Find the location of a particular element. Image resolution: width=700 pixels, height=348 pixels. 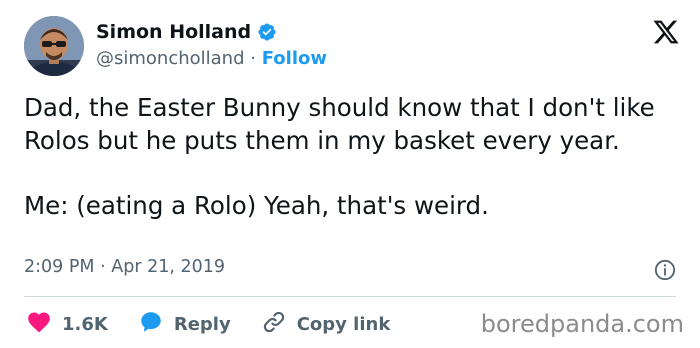

author-handle-line: @simoncholland · Follow is located at coordinates (211, 58).